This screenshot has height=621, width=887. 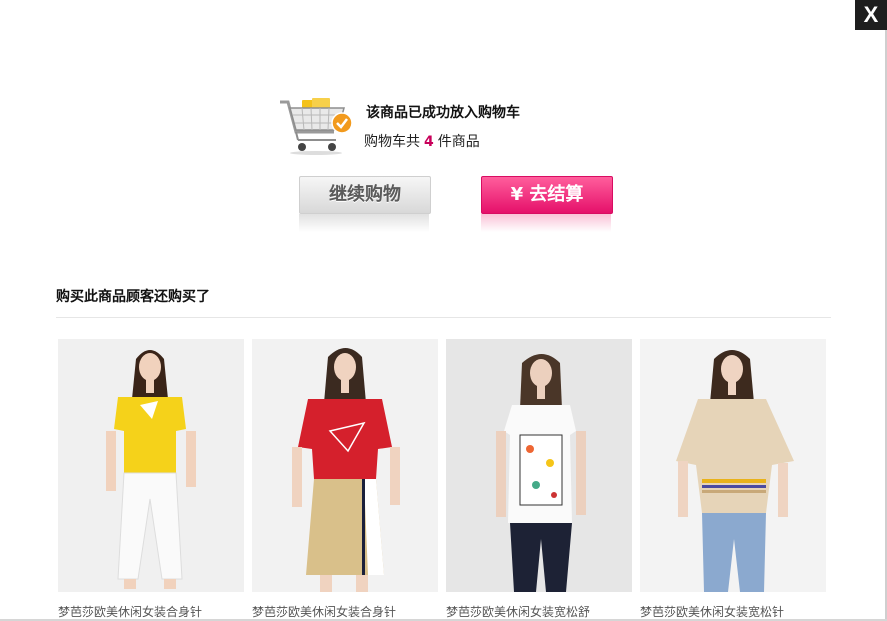 What do you see at coordinates (546, 223) in the screenshot?
I see `checkout-button-reflection` at bounding box center [546, 223].